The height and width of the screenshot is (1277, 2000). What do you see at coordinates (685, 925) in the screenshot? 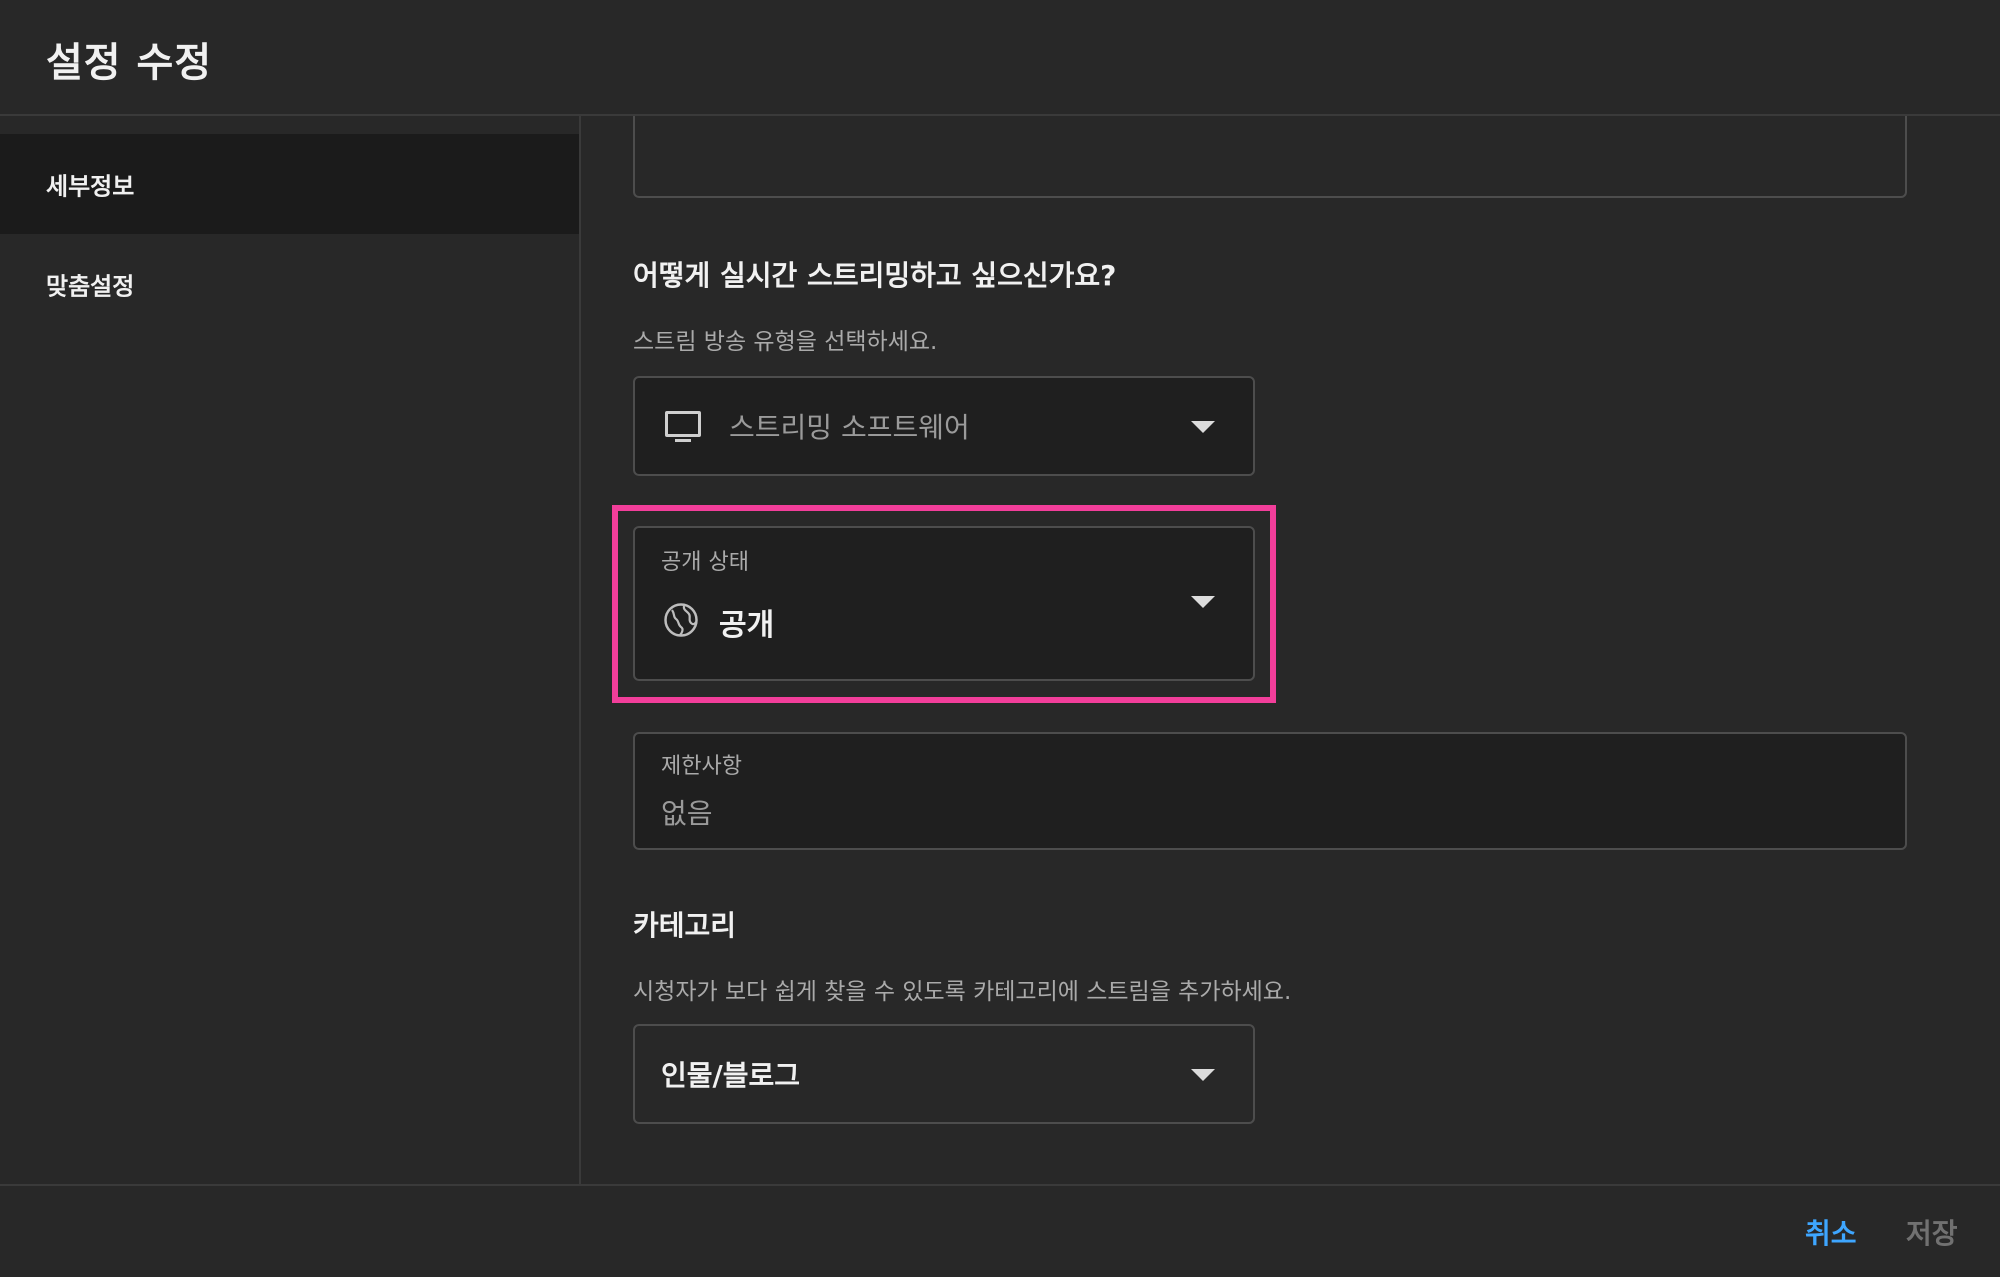
I see `category-heading: 카테고리` at bounding box center [685, 925].